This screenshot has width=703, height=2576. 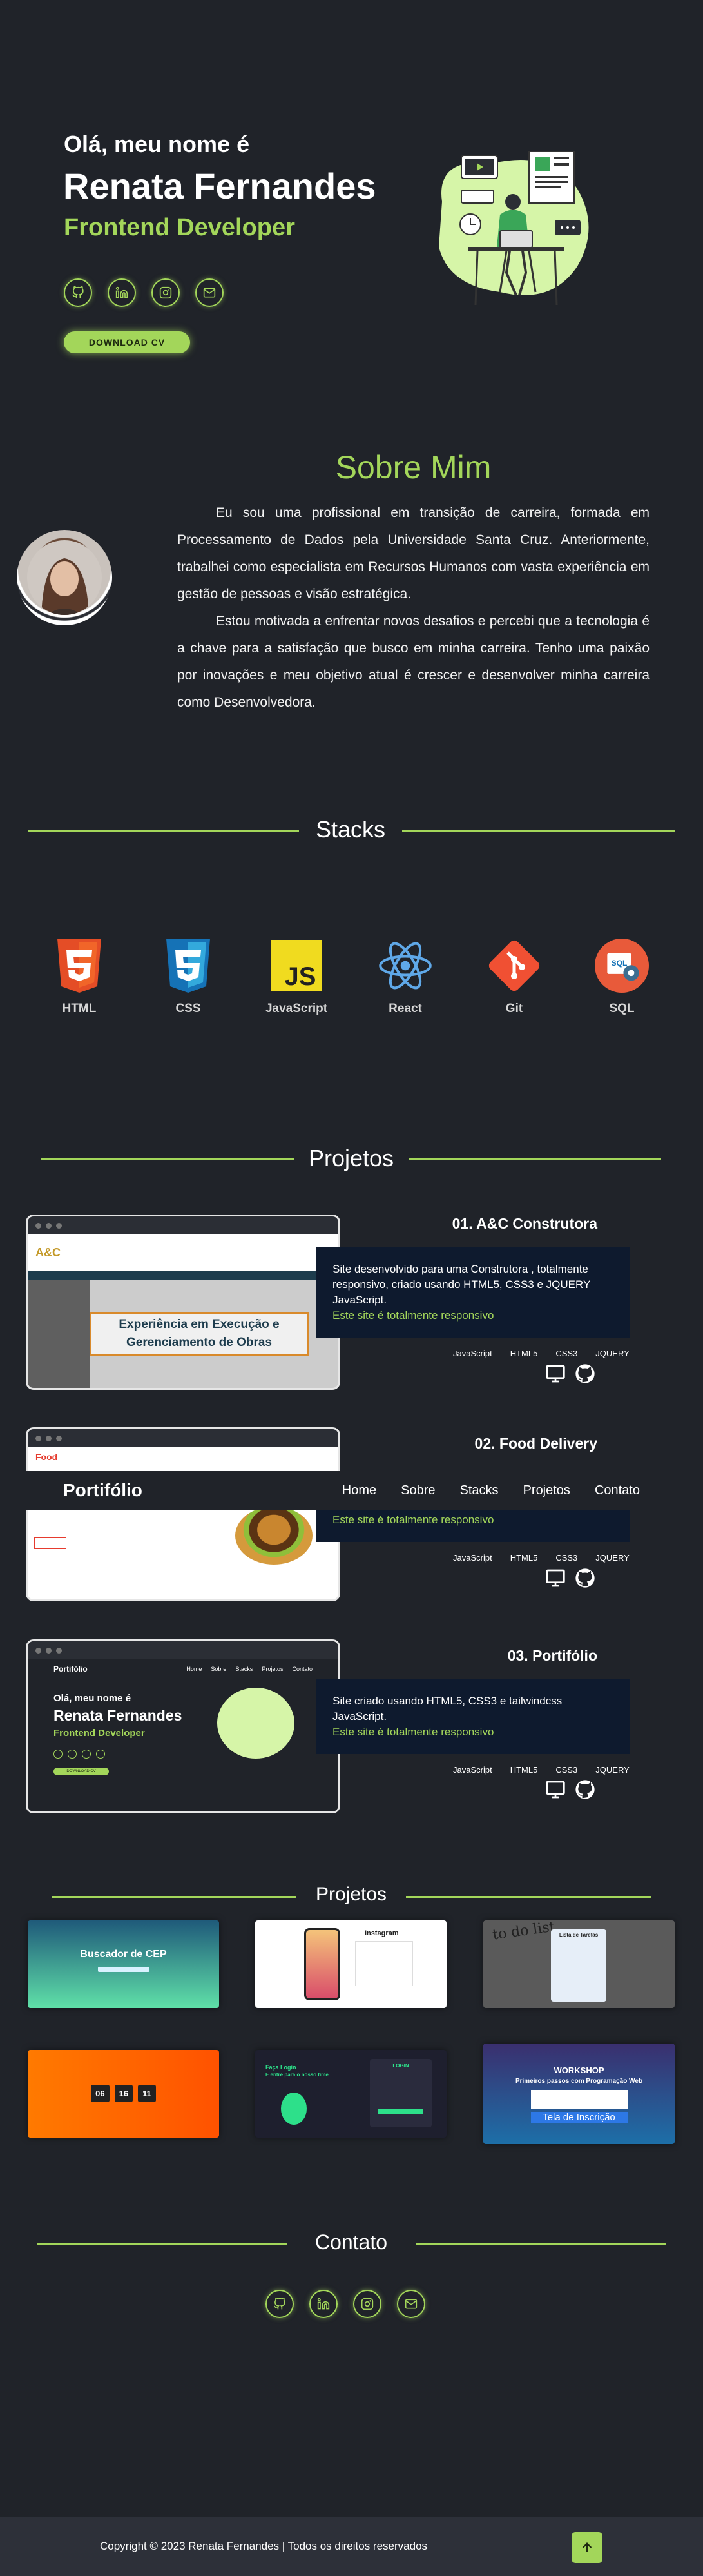 I want to click on sql-icon: SQL, so click(x=622, y=966).